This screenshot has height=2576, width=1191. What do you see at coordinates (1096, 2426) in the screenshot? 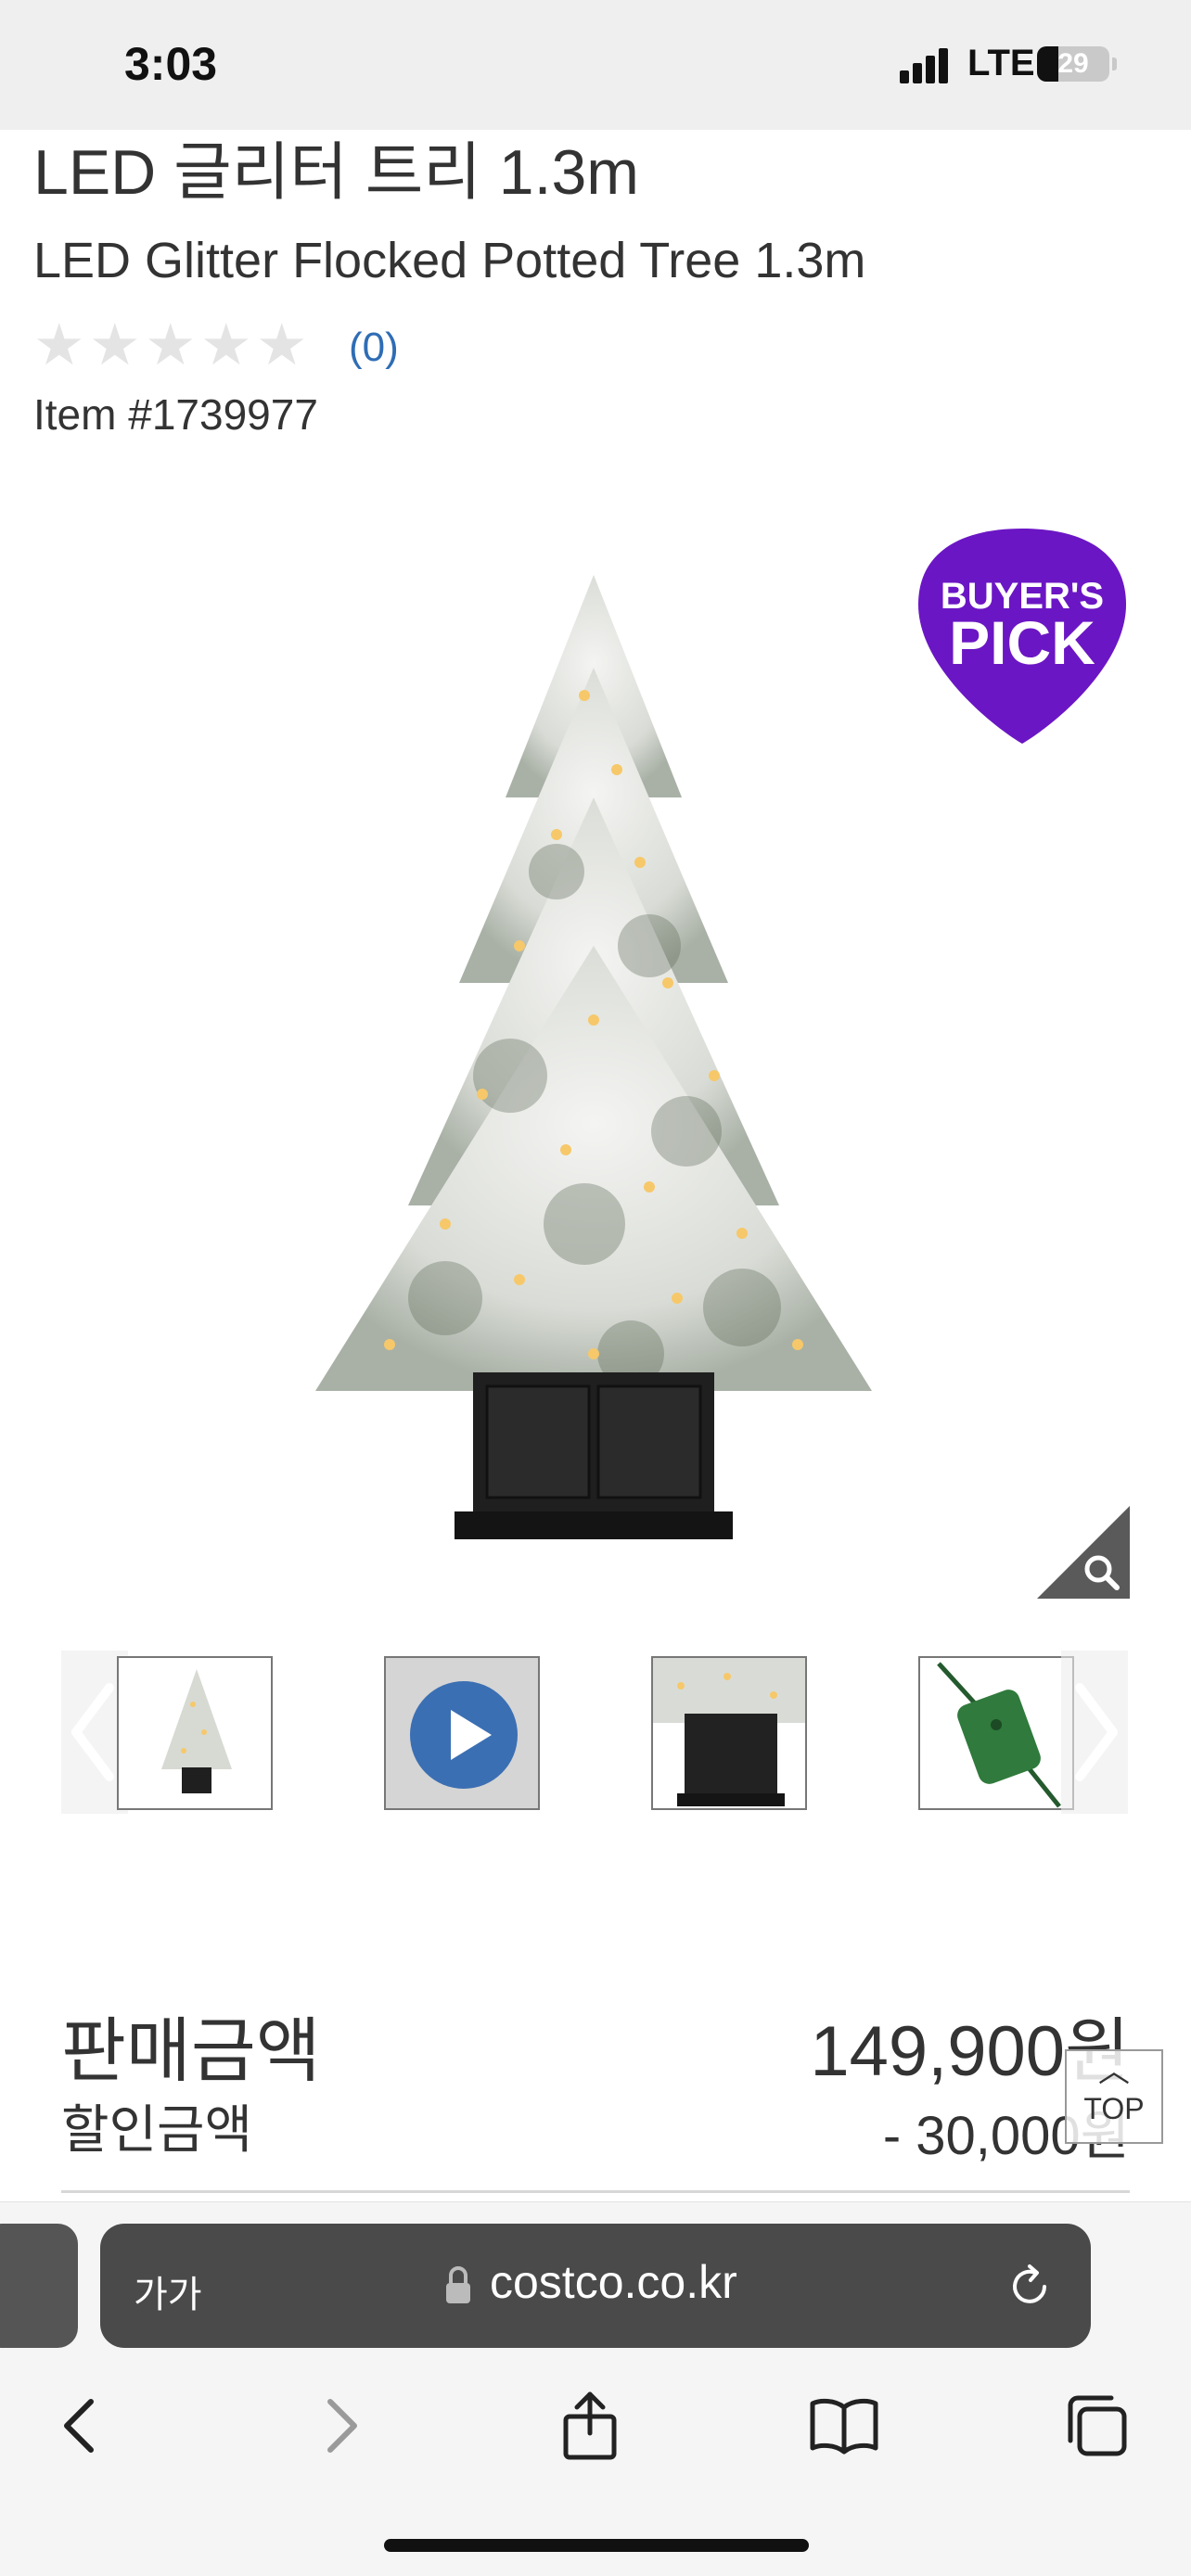
I see `tabs-icon` at bounding box center [1096, 2426].